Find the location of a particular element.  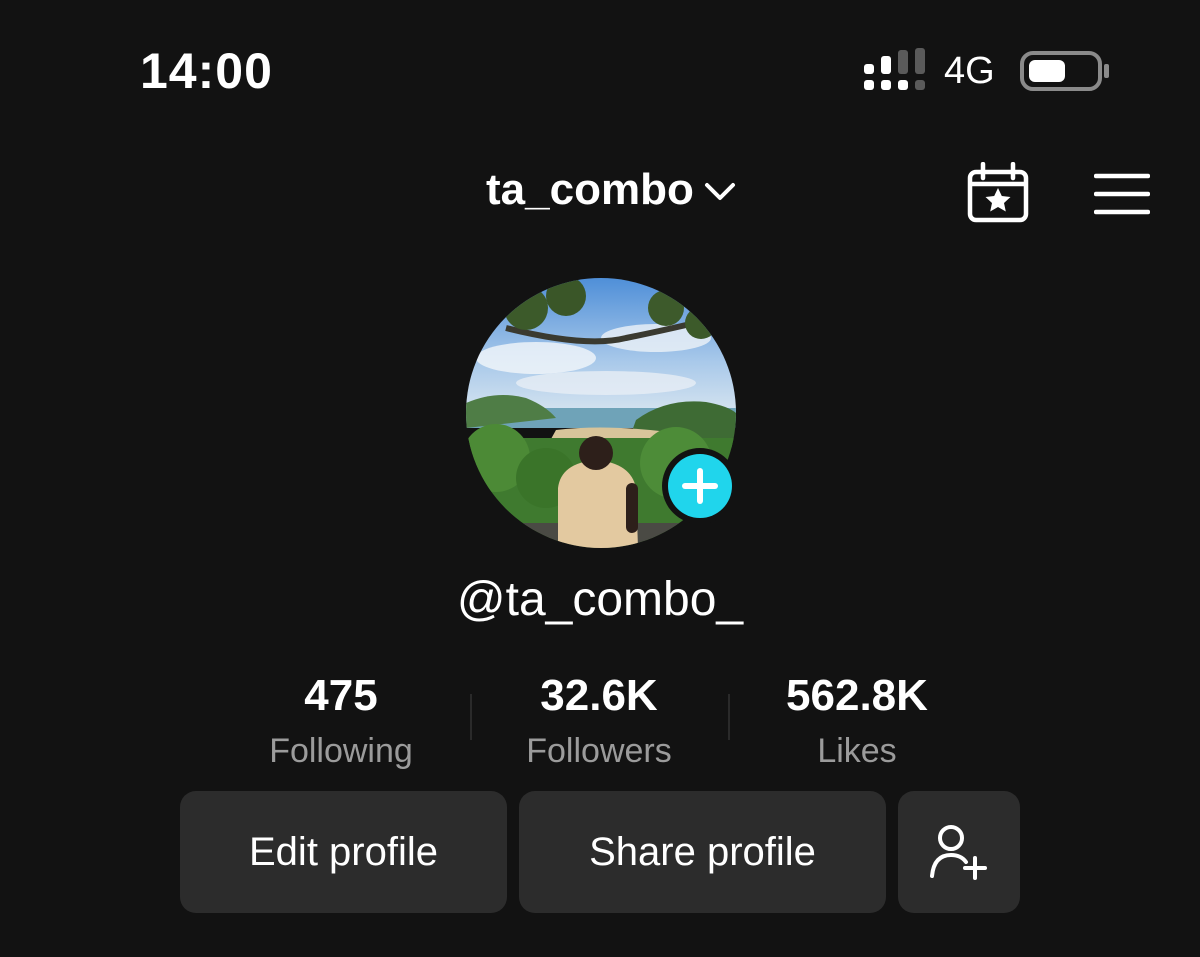

stat-likes-value: 562.8K is located at coordinates (857, 695).